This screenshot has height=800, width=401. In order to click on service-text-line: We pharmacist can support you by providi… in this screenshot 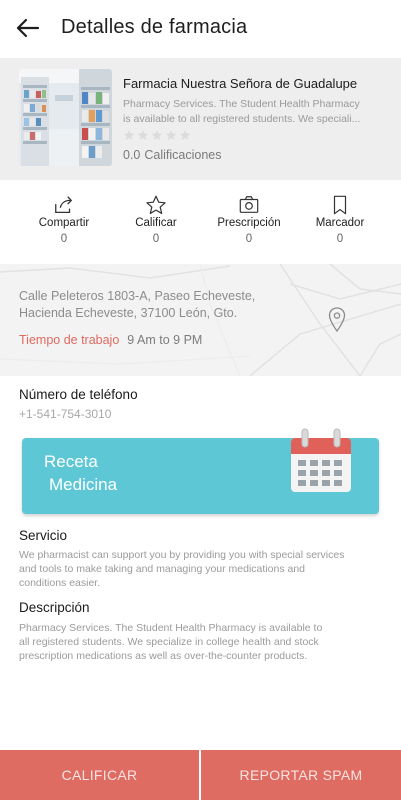, I will do `click(182, 555)`.